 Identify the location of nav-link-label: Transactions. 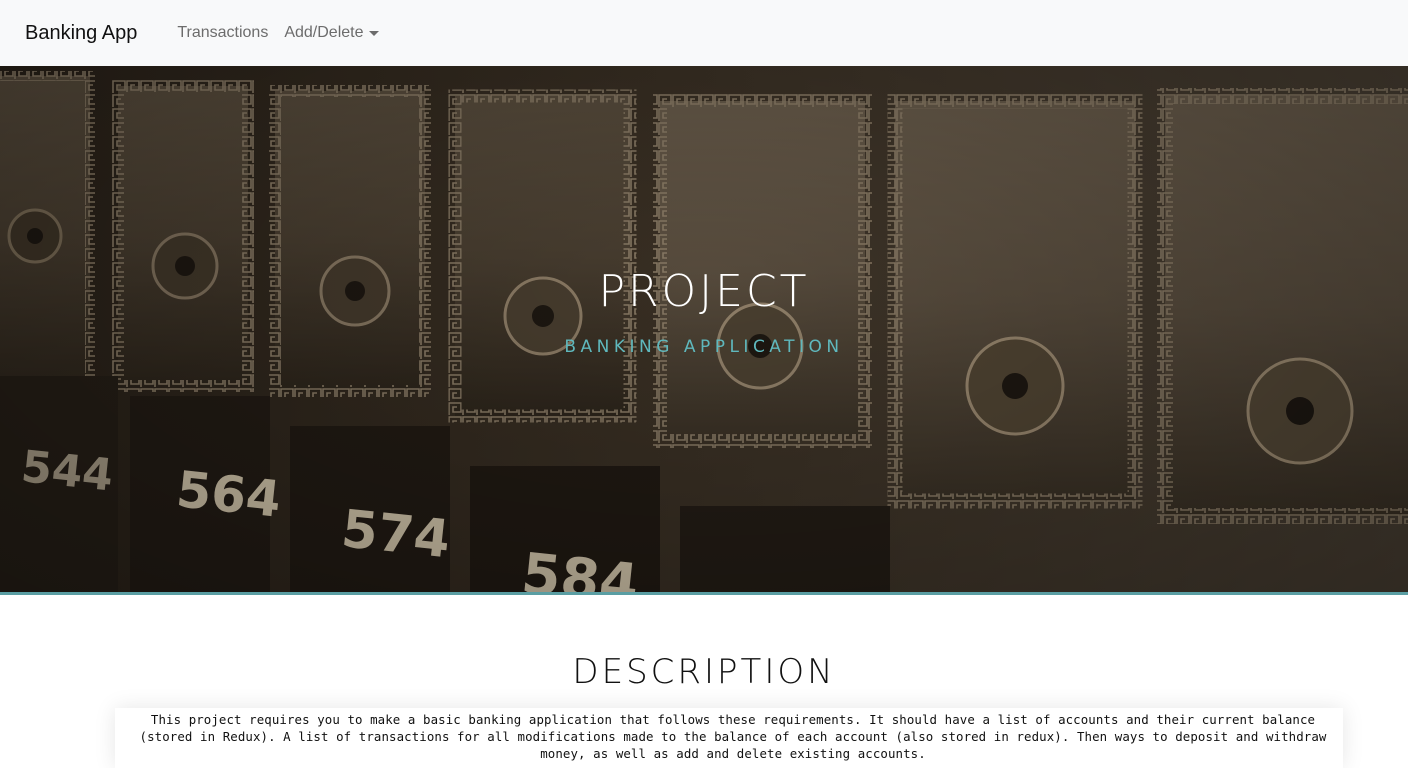
(223, 32).